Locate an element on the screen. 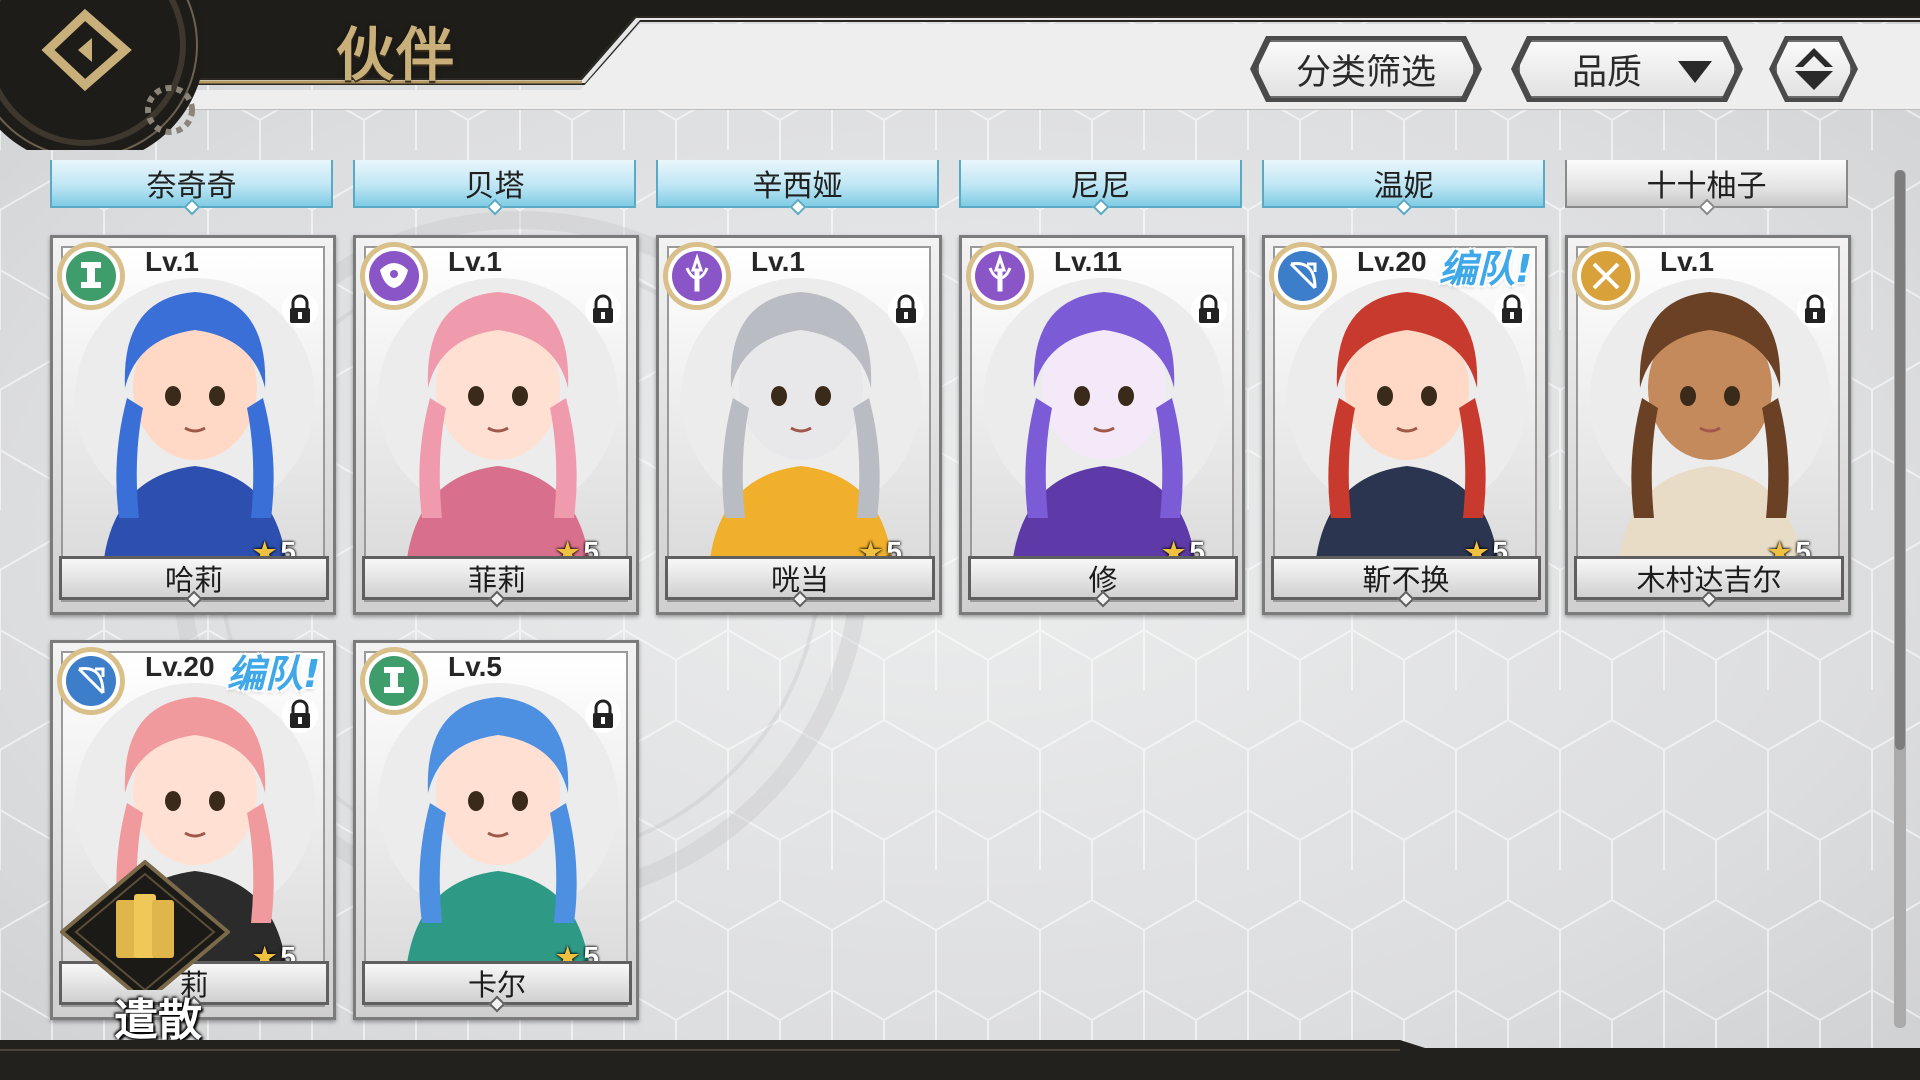  card-name-tab: 十十柚子 is located at coordinates (1706, 188).